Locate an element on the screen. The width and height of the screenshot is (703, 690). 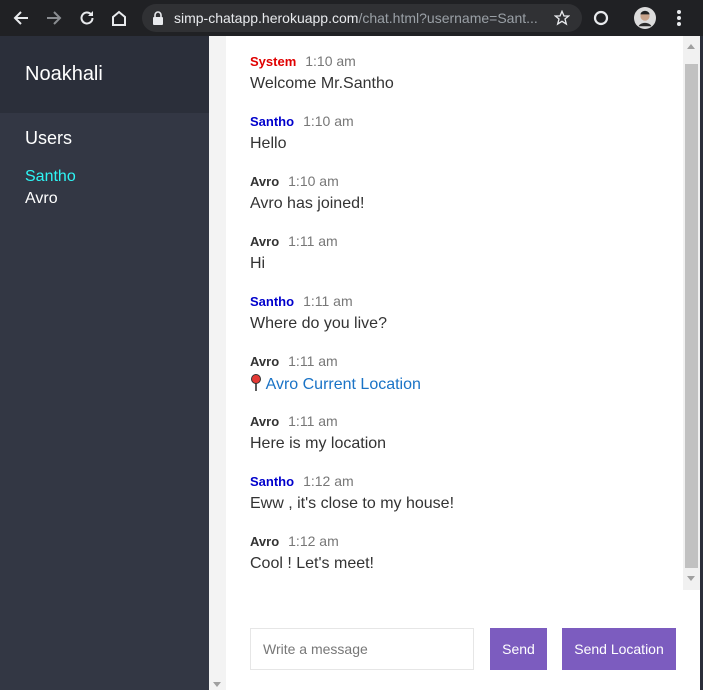
message-author: System is located at coordinates (273, 61).